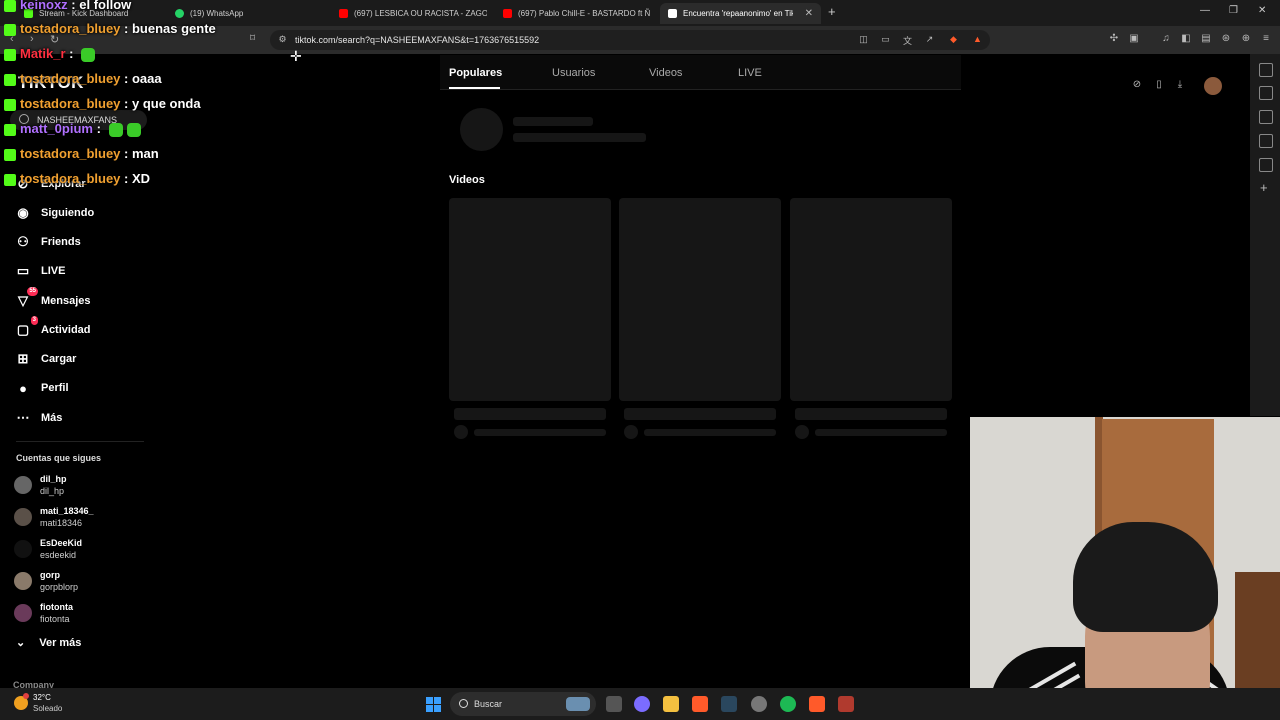 The height and width of the screenshot is (720, 1280). What do you see at coordinates (46, 581) in the screenshot?
I see `following-account: gorp gorpblorp` at bounding box center [46, 581].